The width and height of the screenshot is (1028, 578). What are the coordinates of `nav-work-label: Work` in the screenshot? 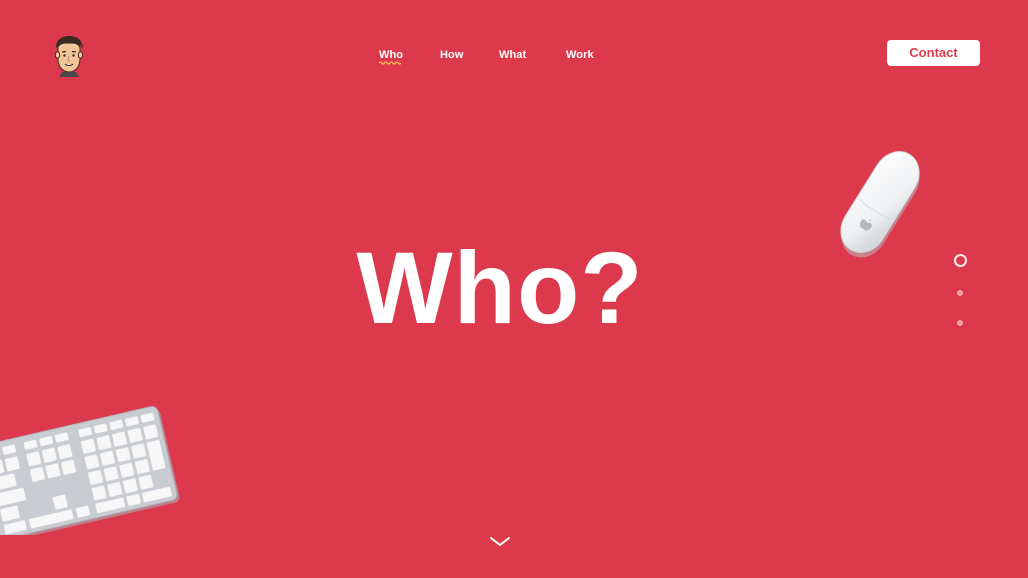 It's located at (580, 55).